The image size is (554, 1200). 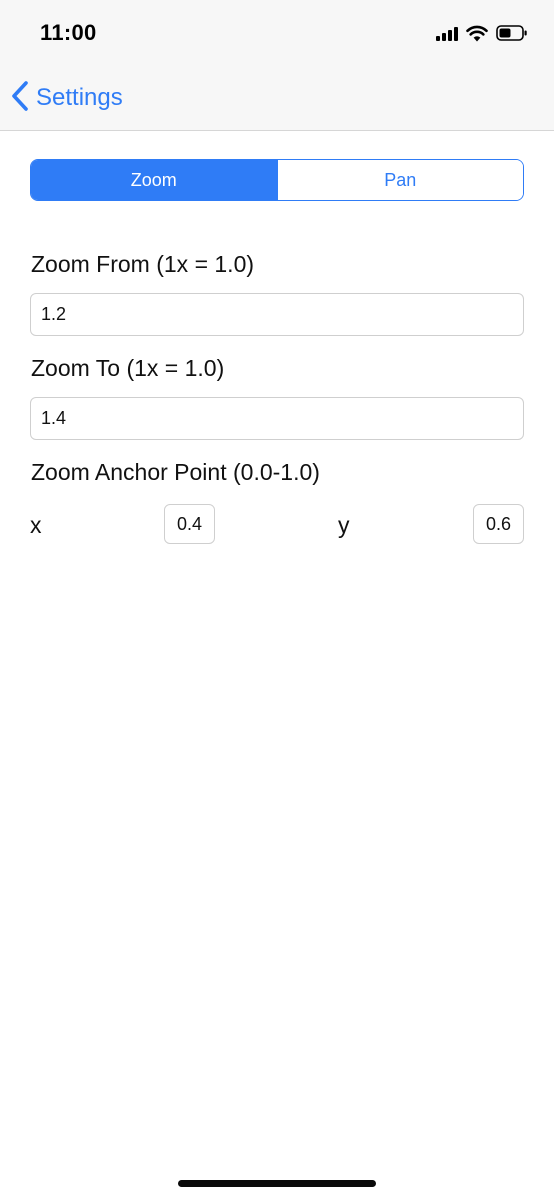 What do you see at coordinates (447, 33) in the screenshot?
I see `signal-icon` at bounding box center [447, 33].